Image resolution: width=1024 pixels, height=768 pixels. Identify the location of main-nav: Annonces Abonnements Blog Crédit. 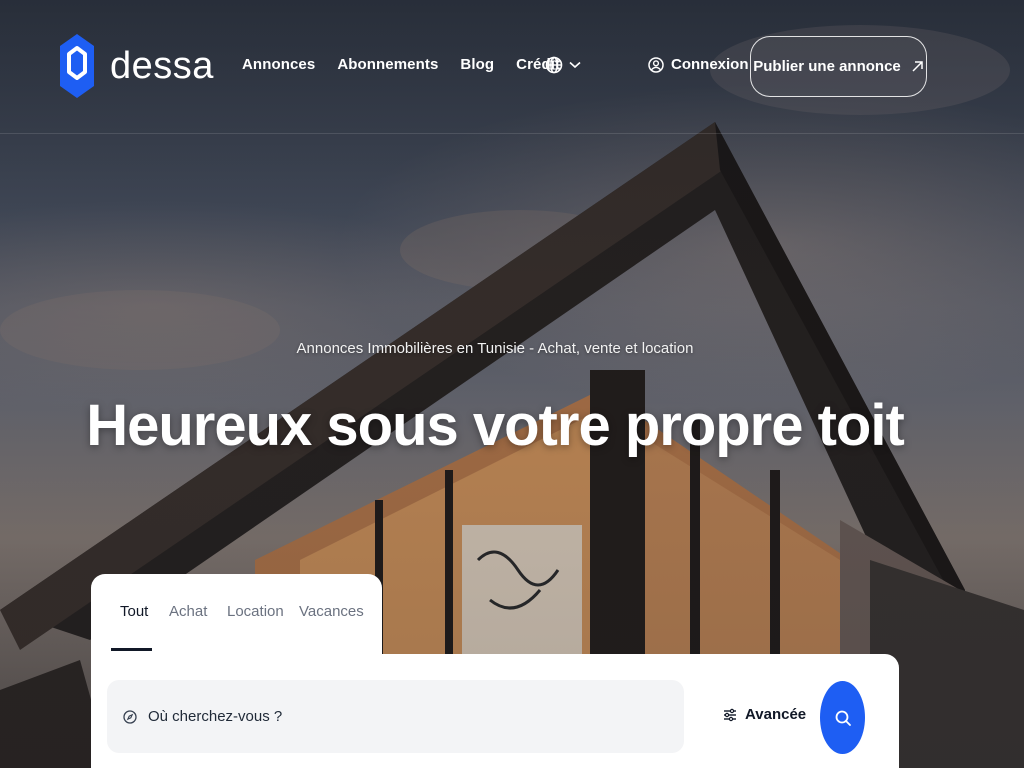
(401, 64).